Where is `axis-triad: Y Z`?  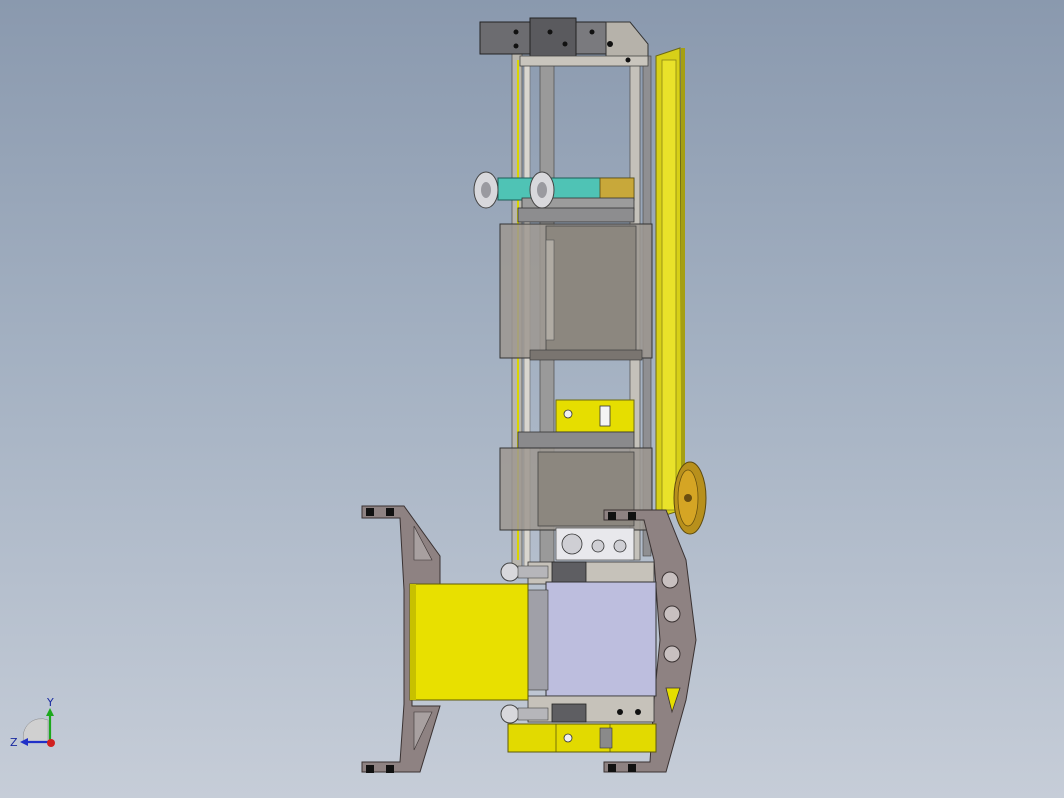 axis-triad: Y Z is located at coordinates (32, 722).